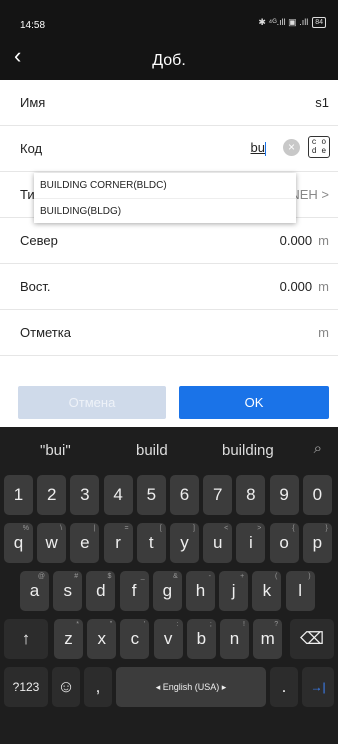 This screenshot has height=744, width=338. What do you see at coordinates (265, 148) in the screenshot?
I see `text-cursor` at bounding box center [265, 148].